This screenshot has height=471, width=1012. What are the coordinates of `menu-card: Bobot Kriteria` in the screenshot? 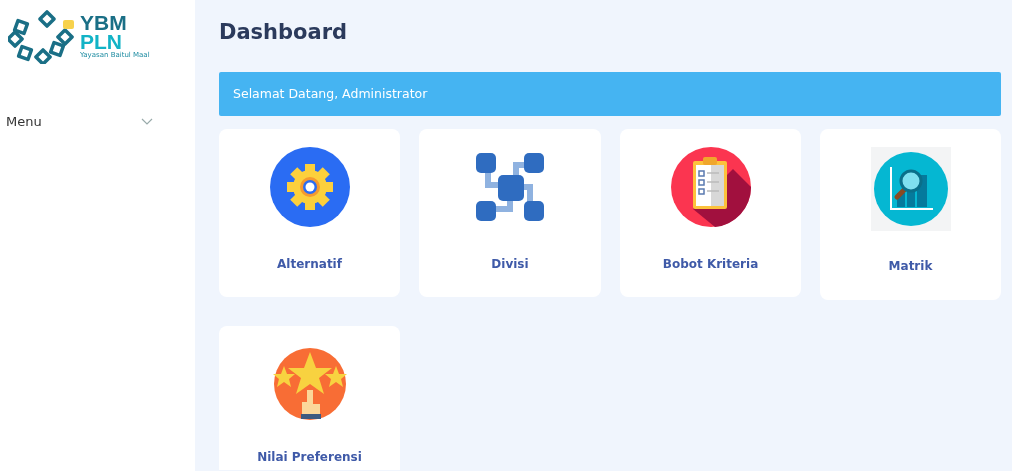 It's located at (710, 213).